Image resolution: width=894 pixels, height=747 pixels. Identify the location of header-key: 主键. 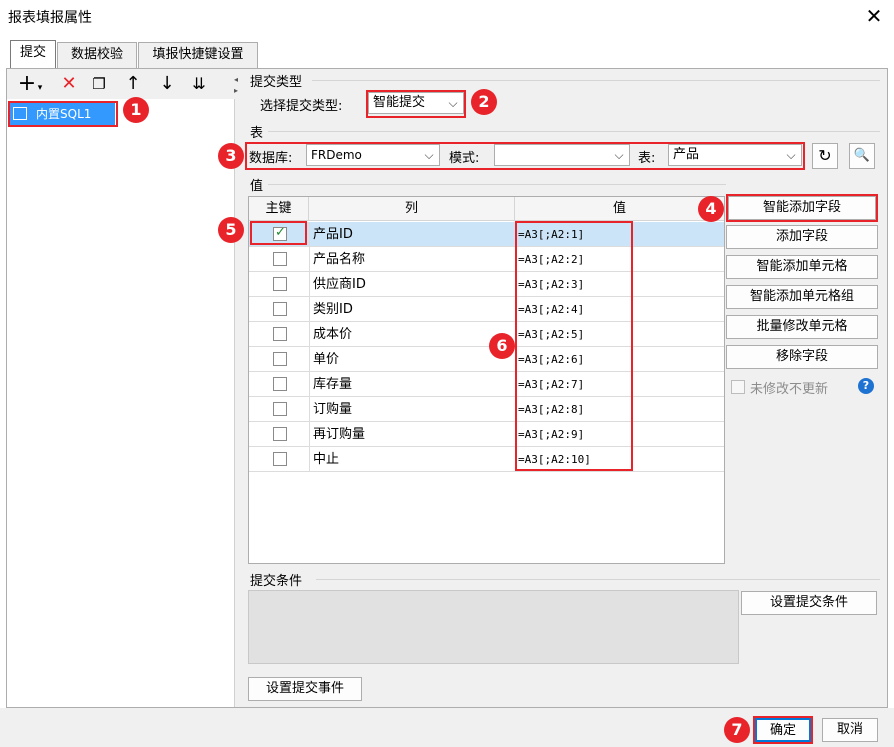
(279, 209).